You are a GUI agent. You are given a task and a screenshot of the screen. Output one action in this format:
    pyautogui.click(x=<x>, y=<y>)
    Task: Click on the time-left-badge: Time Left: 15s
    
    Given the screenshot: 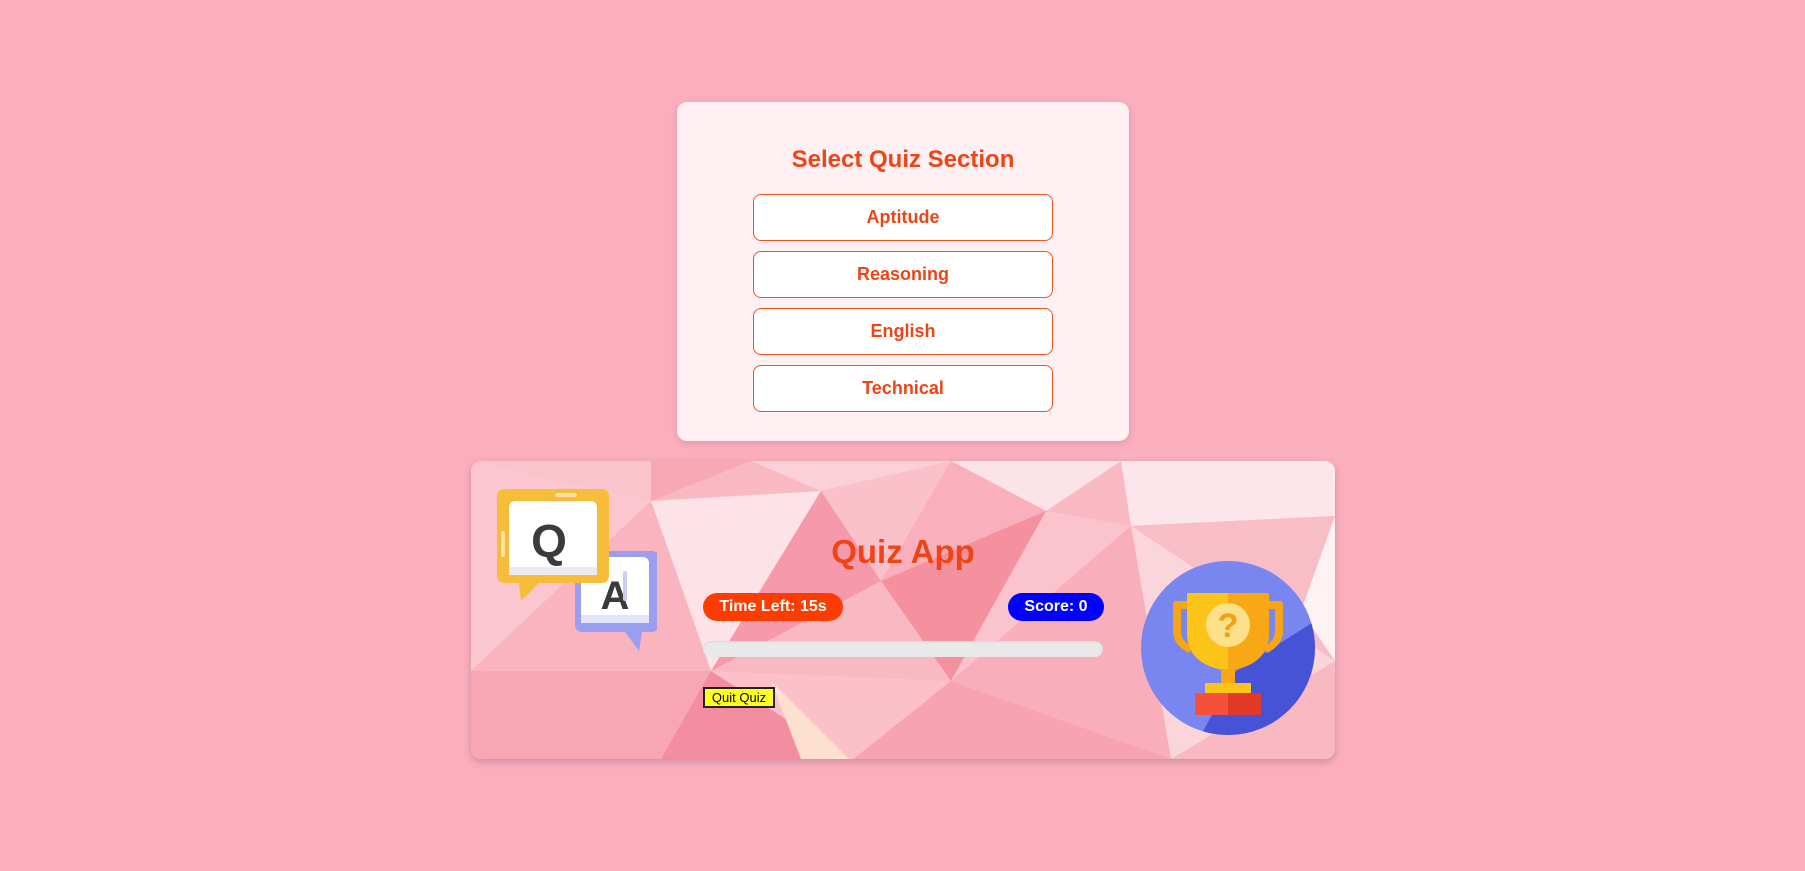 What is the action you would take?
    pyautogui.click(x=773, y=607)
    